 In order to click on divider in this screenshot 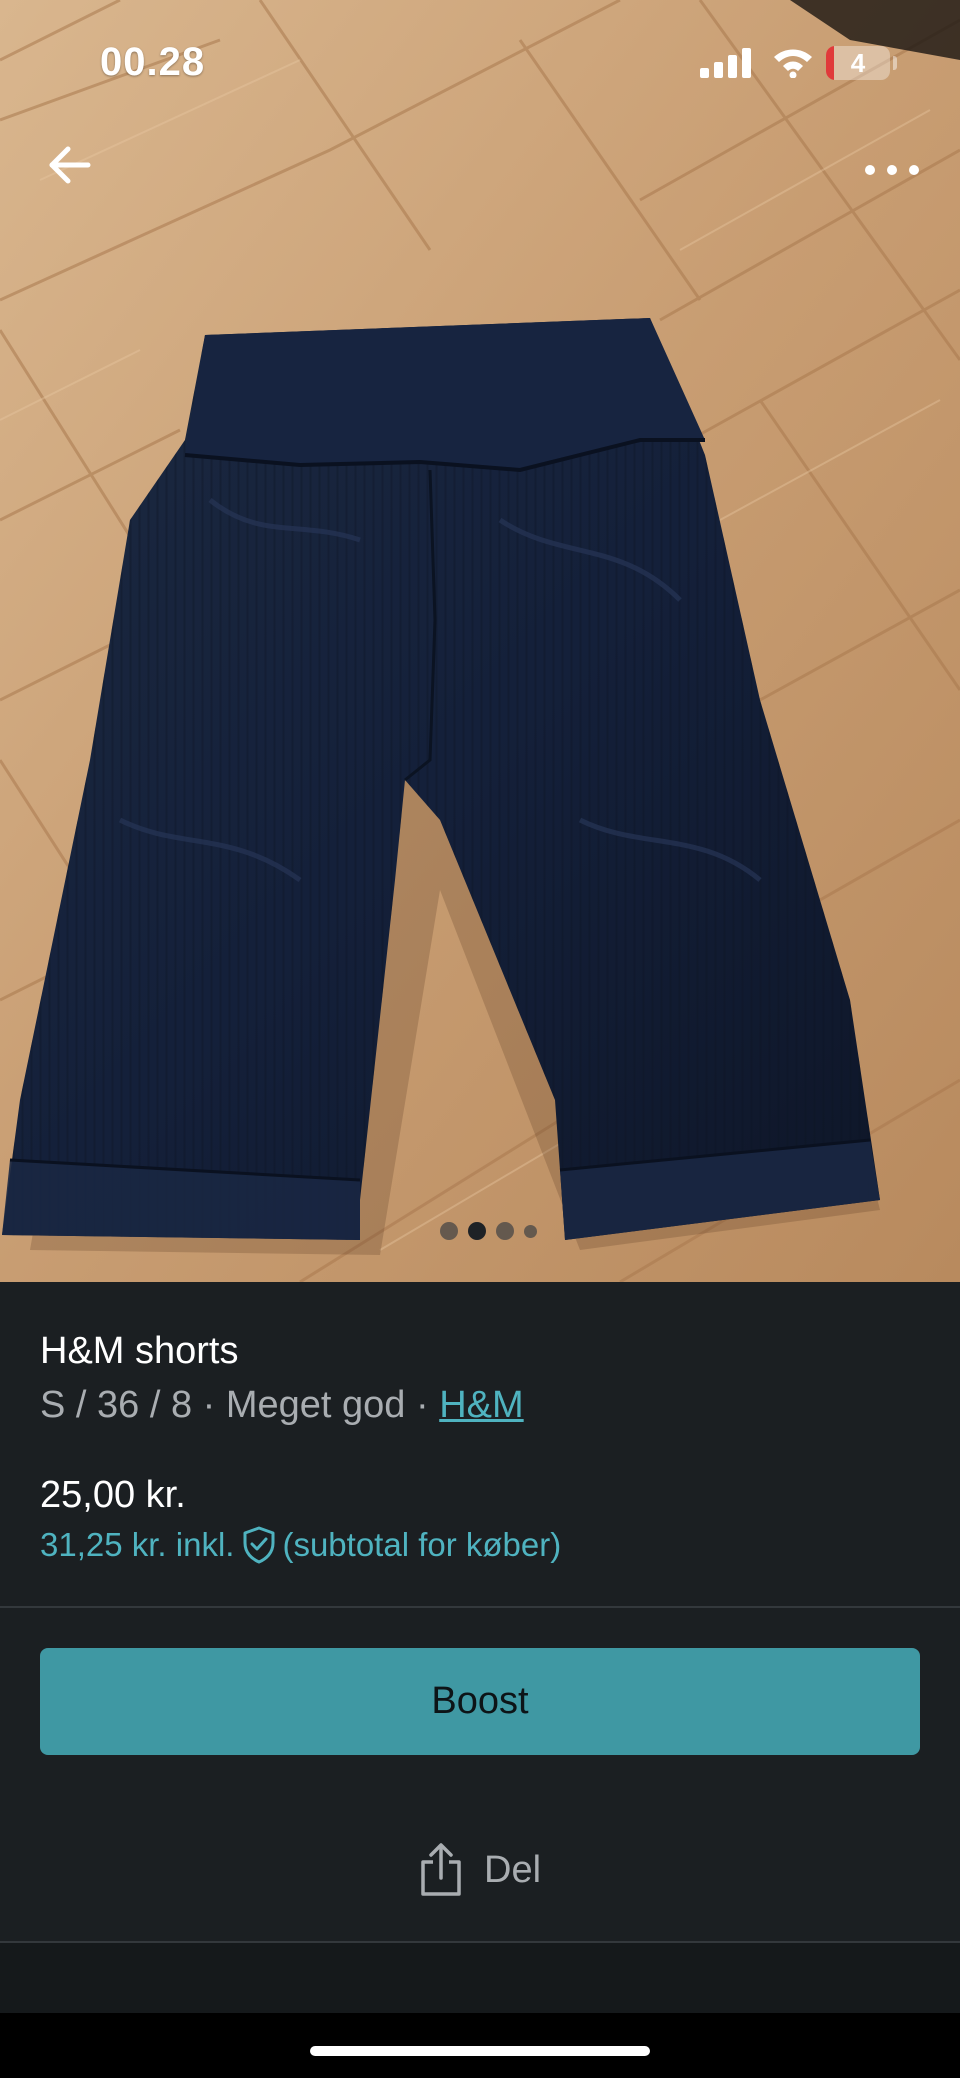, I will do `click(480, 1607)`.